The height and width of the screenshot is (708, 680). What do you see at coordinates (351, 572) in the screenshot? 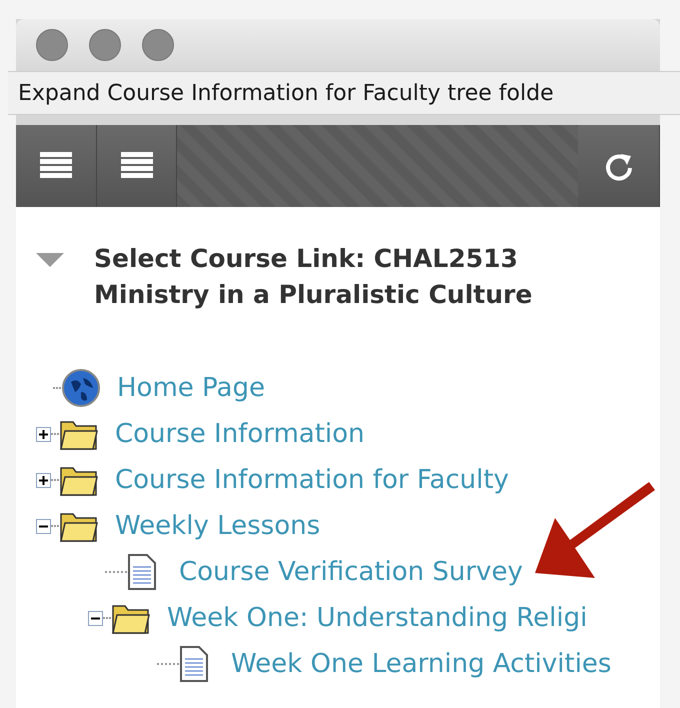
I see `tree-link: Course Verification Survey` at bounding box center [351, 572].